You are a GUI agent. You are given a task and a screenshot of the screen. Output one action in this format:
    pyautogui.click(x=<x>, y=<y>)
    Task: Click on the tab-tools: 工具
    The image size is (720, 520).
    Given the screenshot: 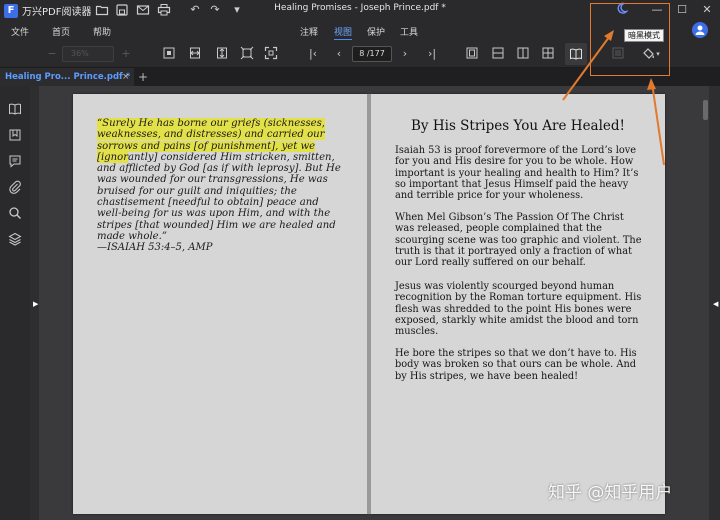 What is the action you would take?
    pyautogui.click(x=409, y=31)
    